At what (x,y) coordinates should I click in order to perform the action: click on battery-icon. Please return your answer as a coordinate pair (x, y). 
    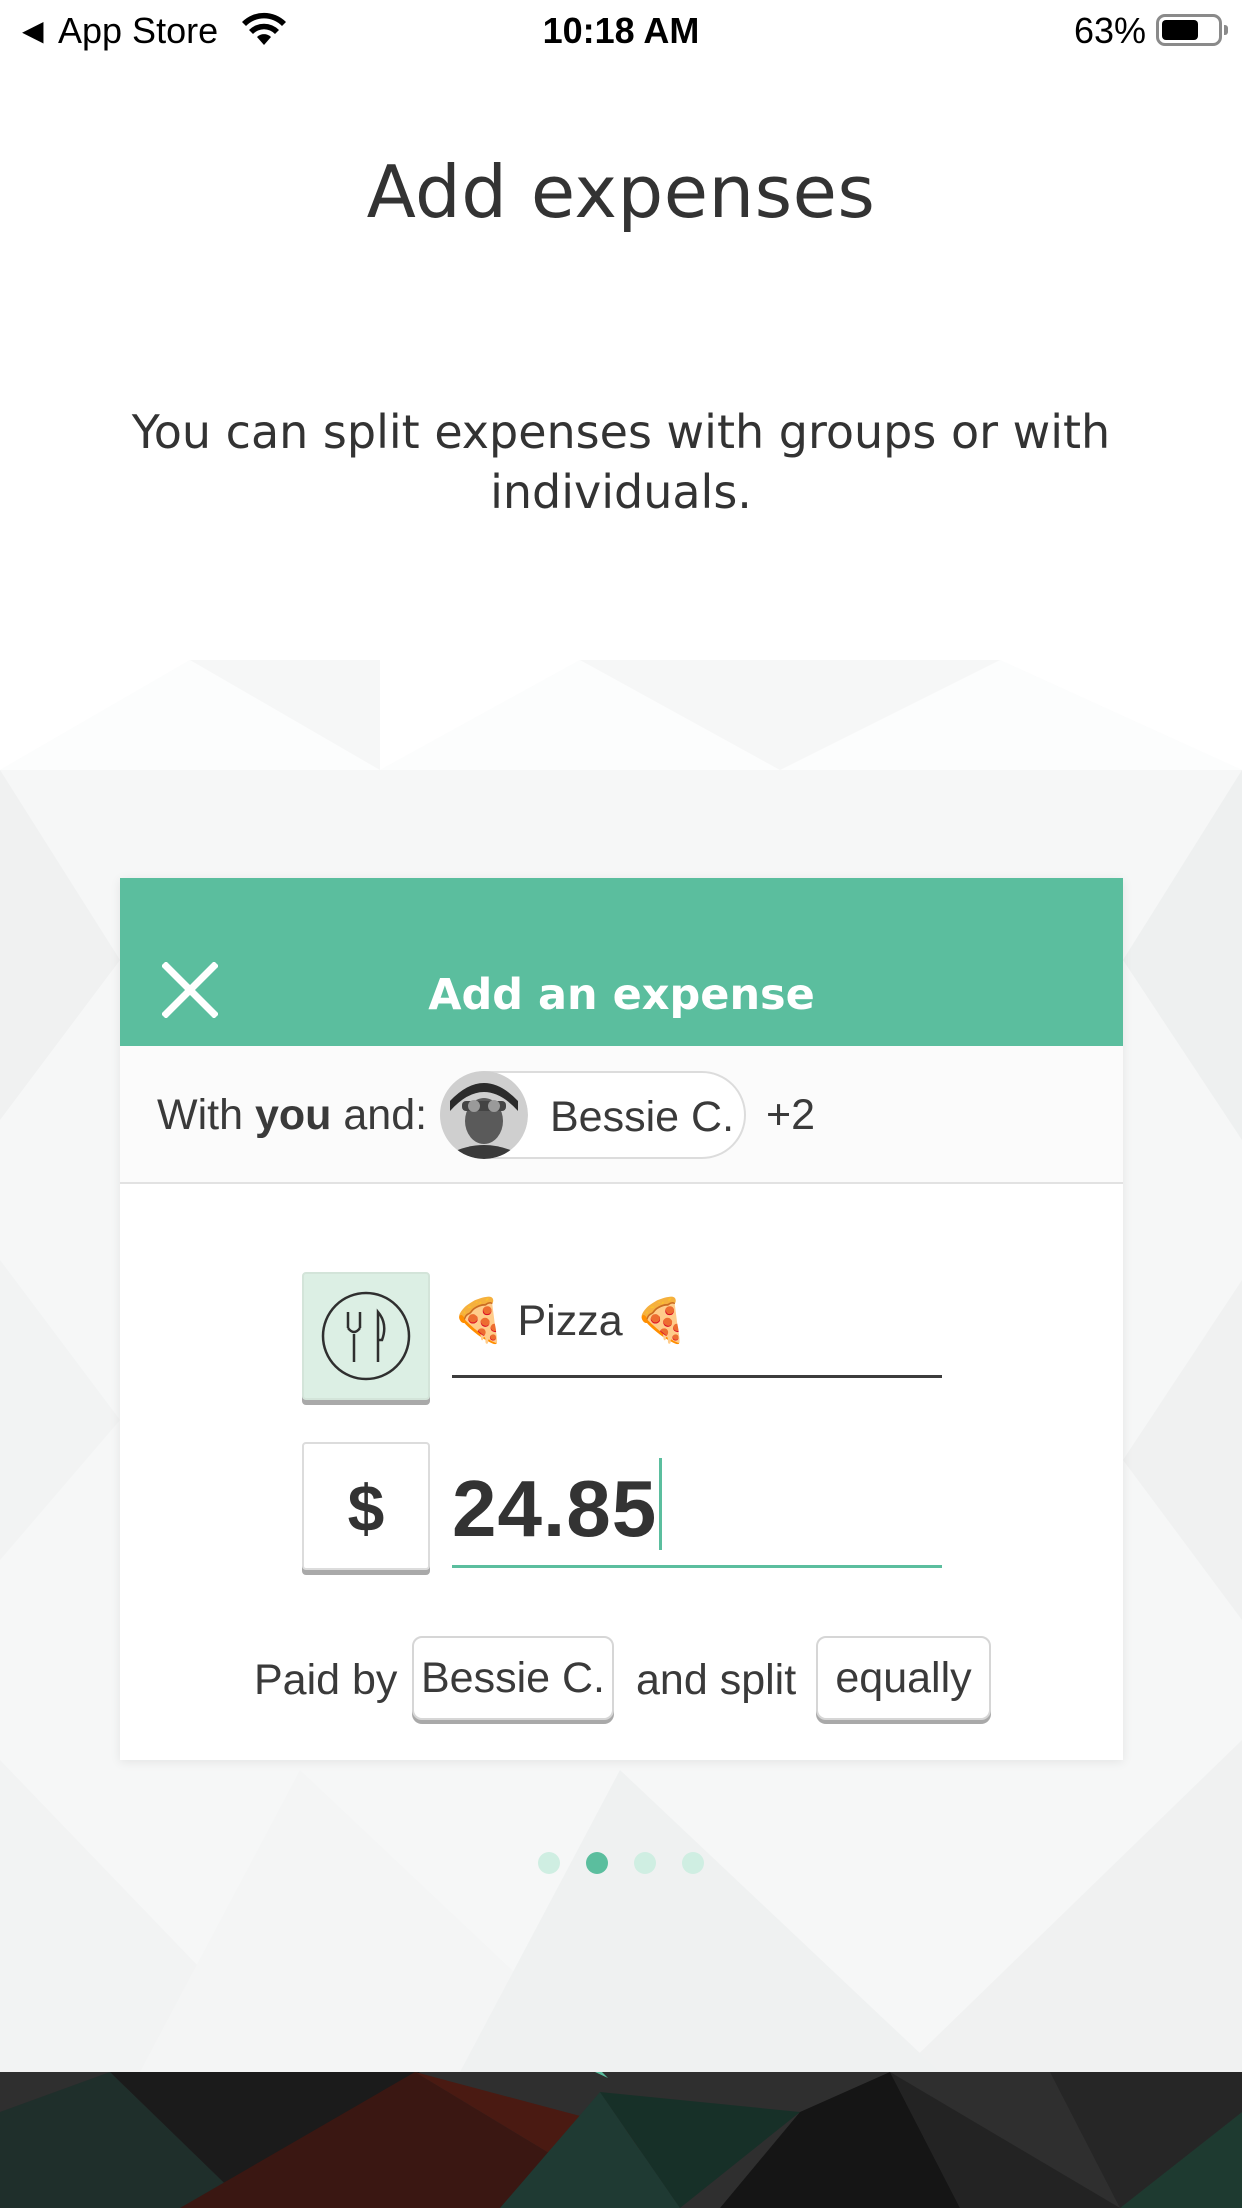
    Looking at the image, I should click on (1192, 30).